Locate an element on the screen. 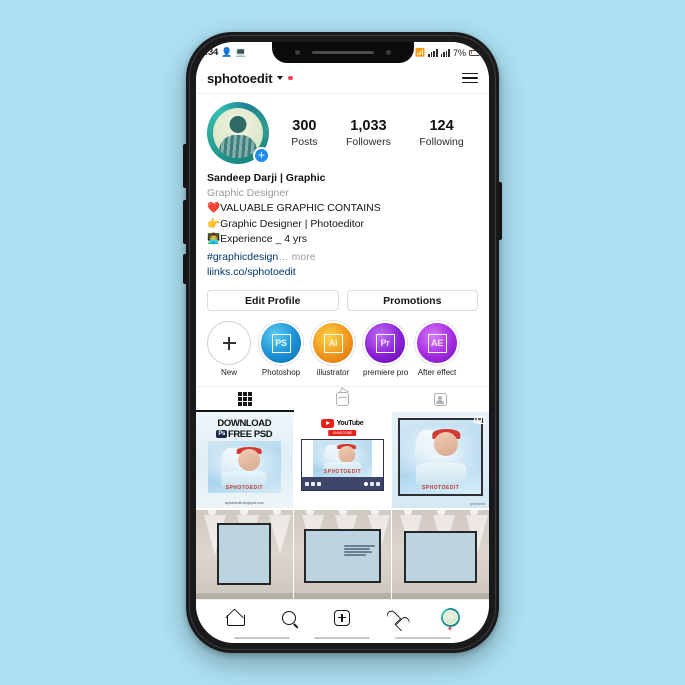 The height and width of the screenshot is (685, 685). framed-artwork-giraffe is located at coordinates (342, 556).